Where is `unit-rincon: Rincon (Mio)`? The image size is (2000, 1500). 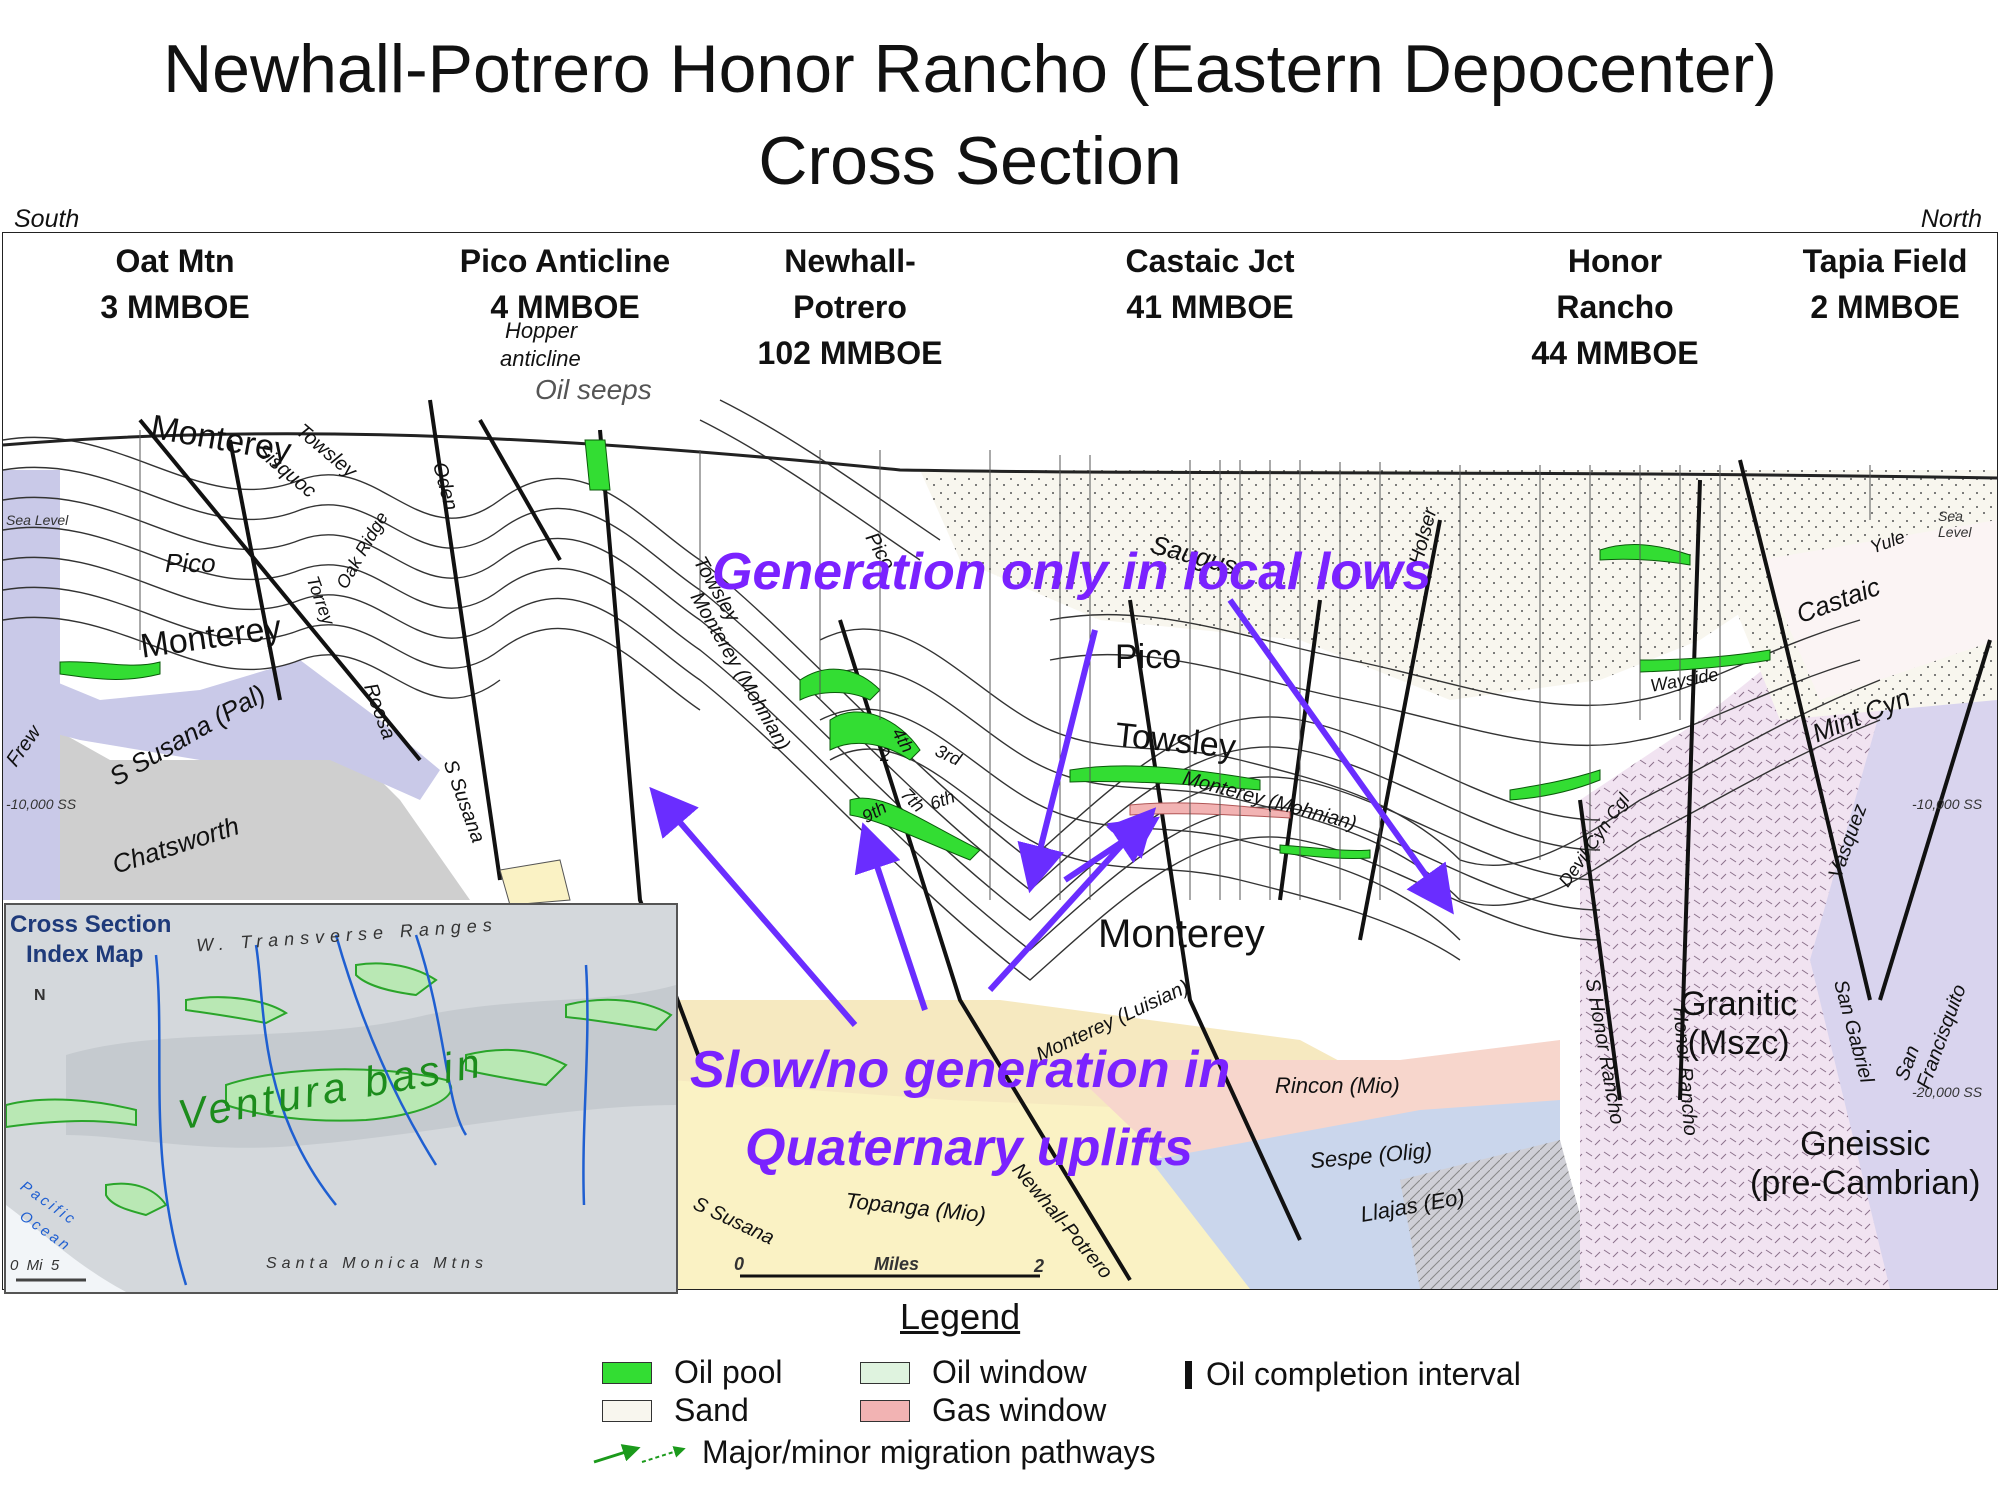 unit-rincon: Rincon (Mio) is located at coordinates (1337, 1085).